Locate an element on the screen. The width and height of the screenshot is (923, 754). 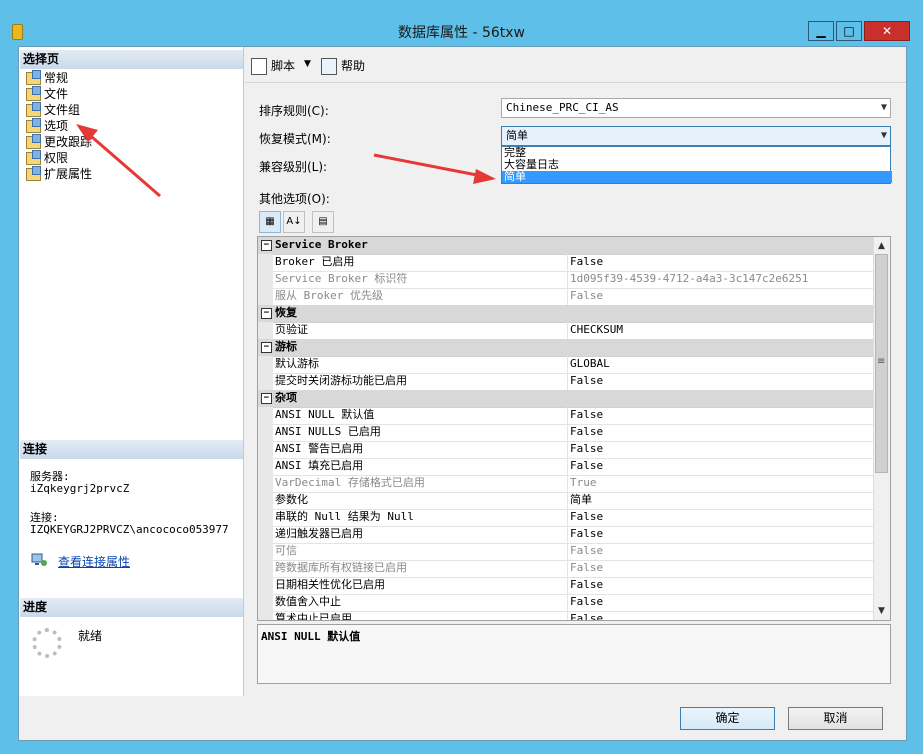
page-item-filegroups: 文件组 is located at coordinates (52, 110).